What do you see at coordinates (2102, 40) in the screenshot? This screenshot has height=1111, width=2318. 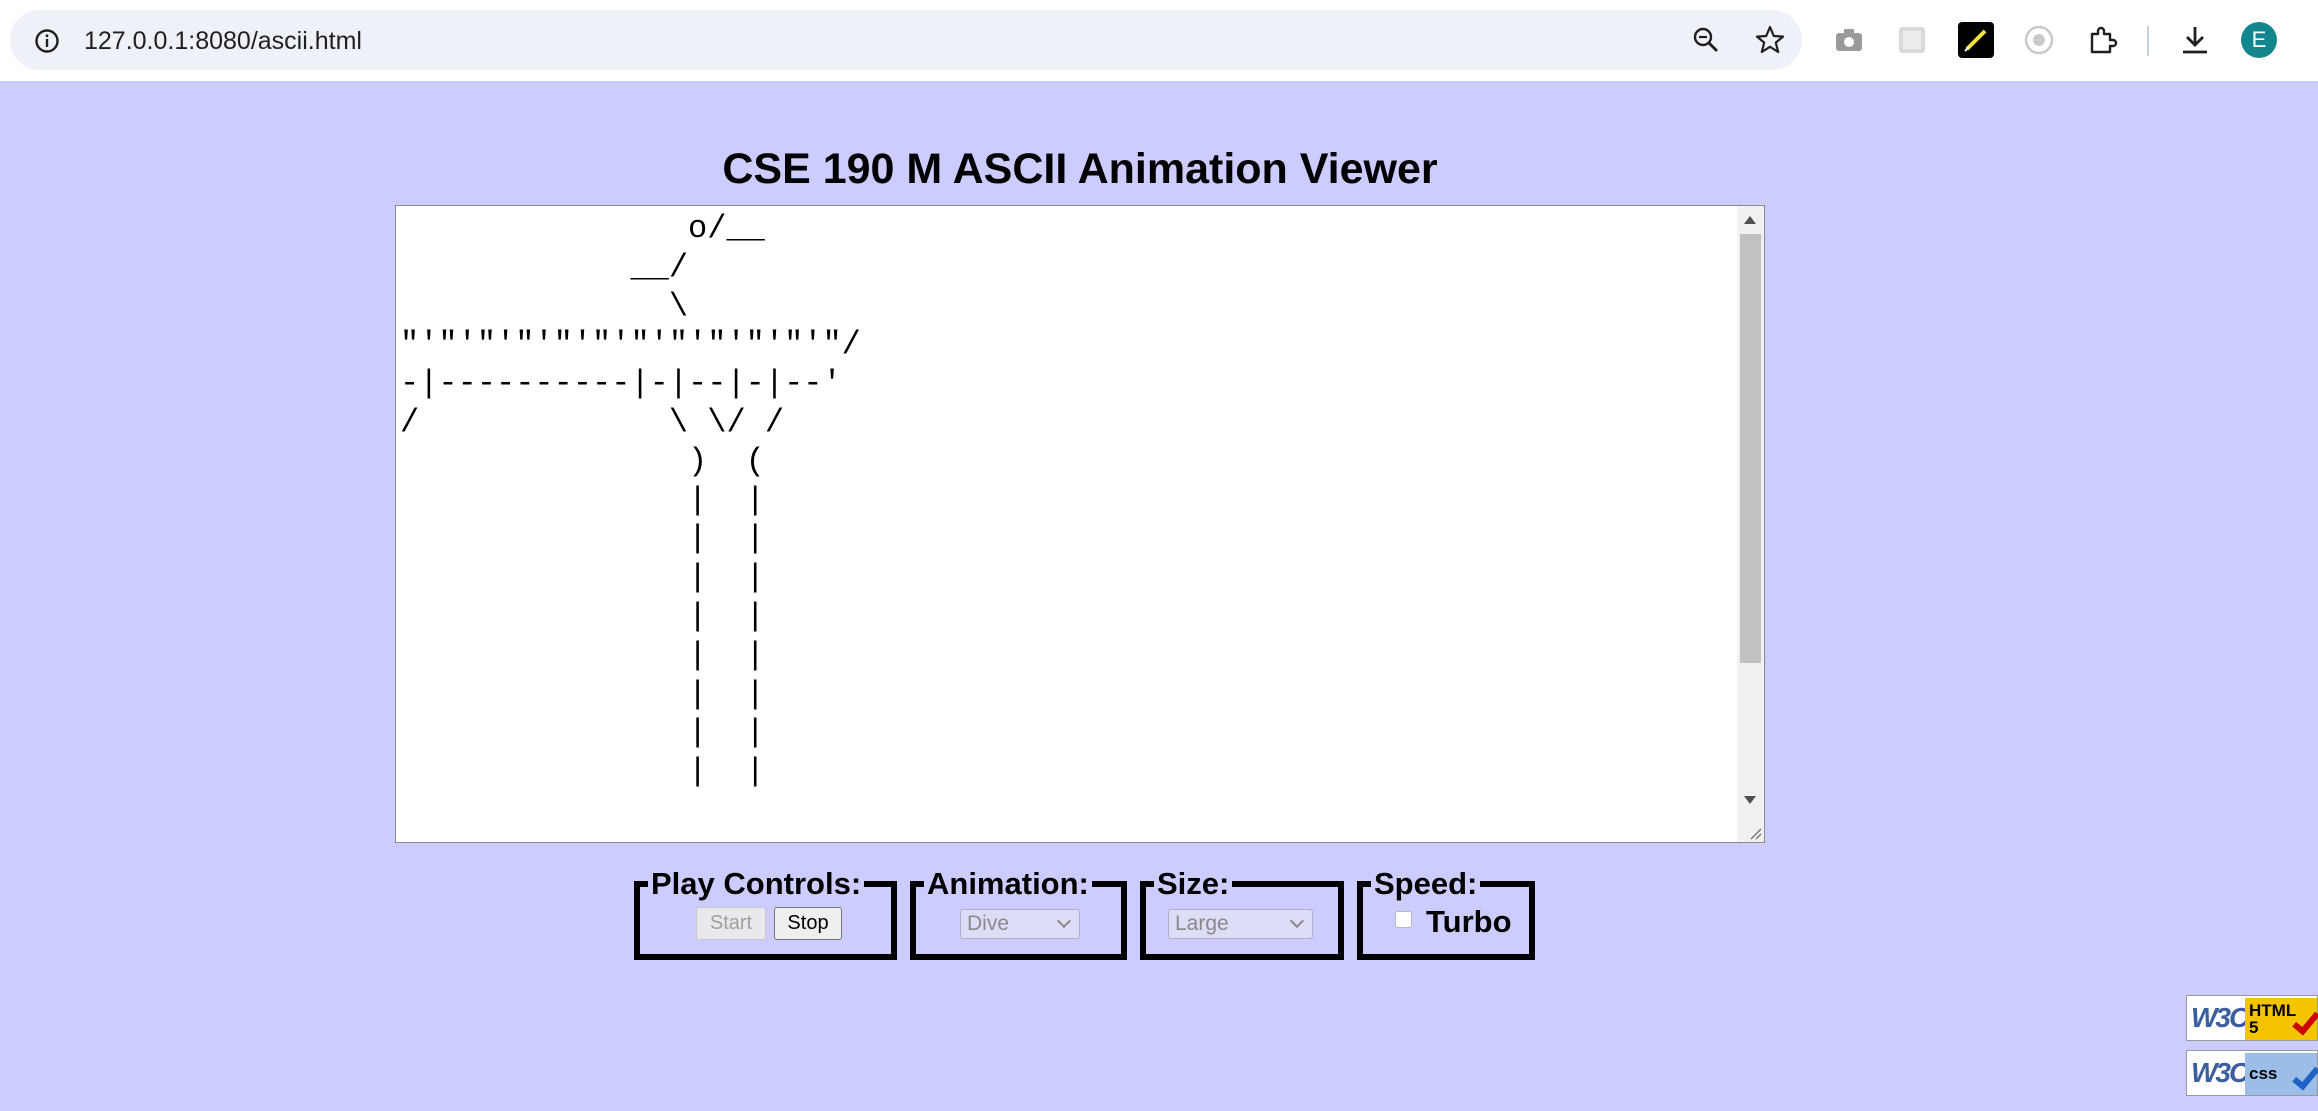 I see `puzzle-extensions-icon` at bounding box center [2102, 40].